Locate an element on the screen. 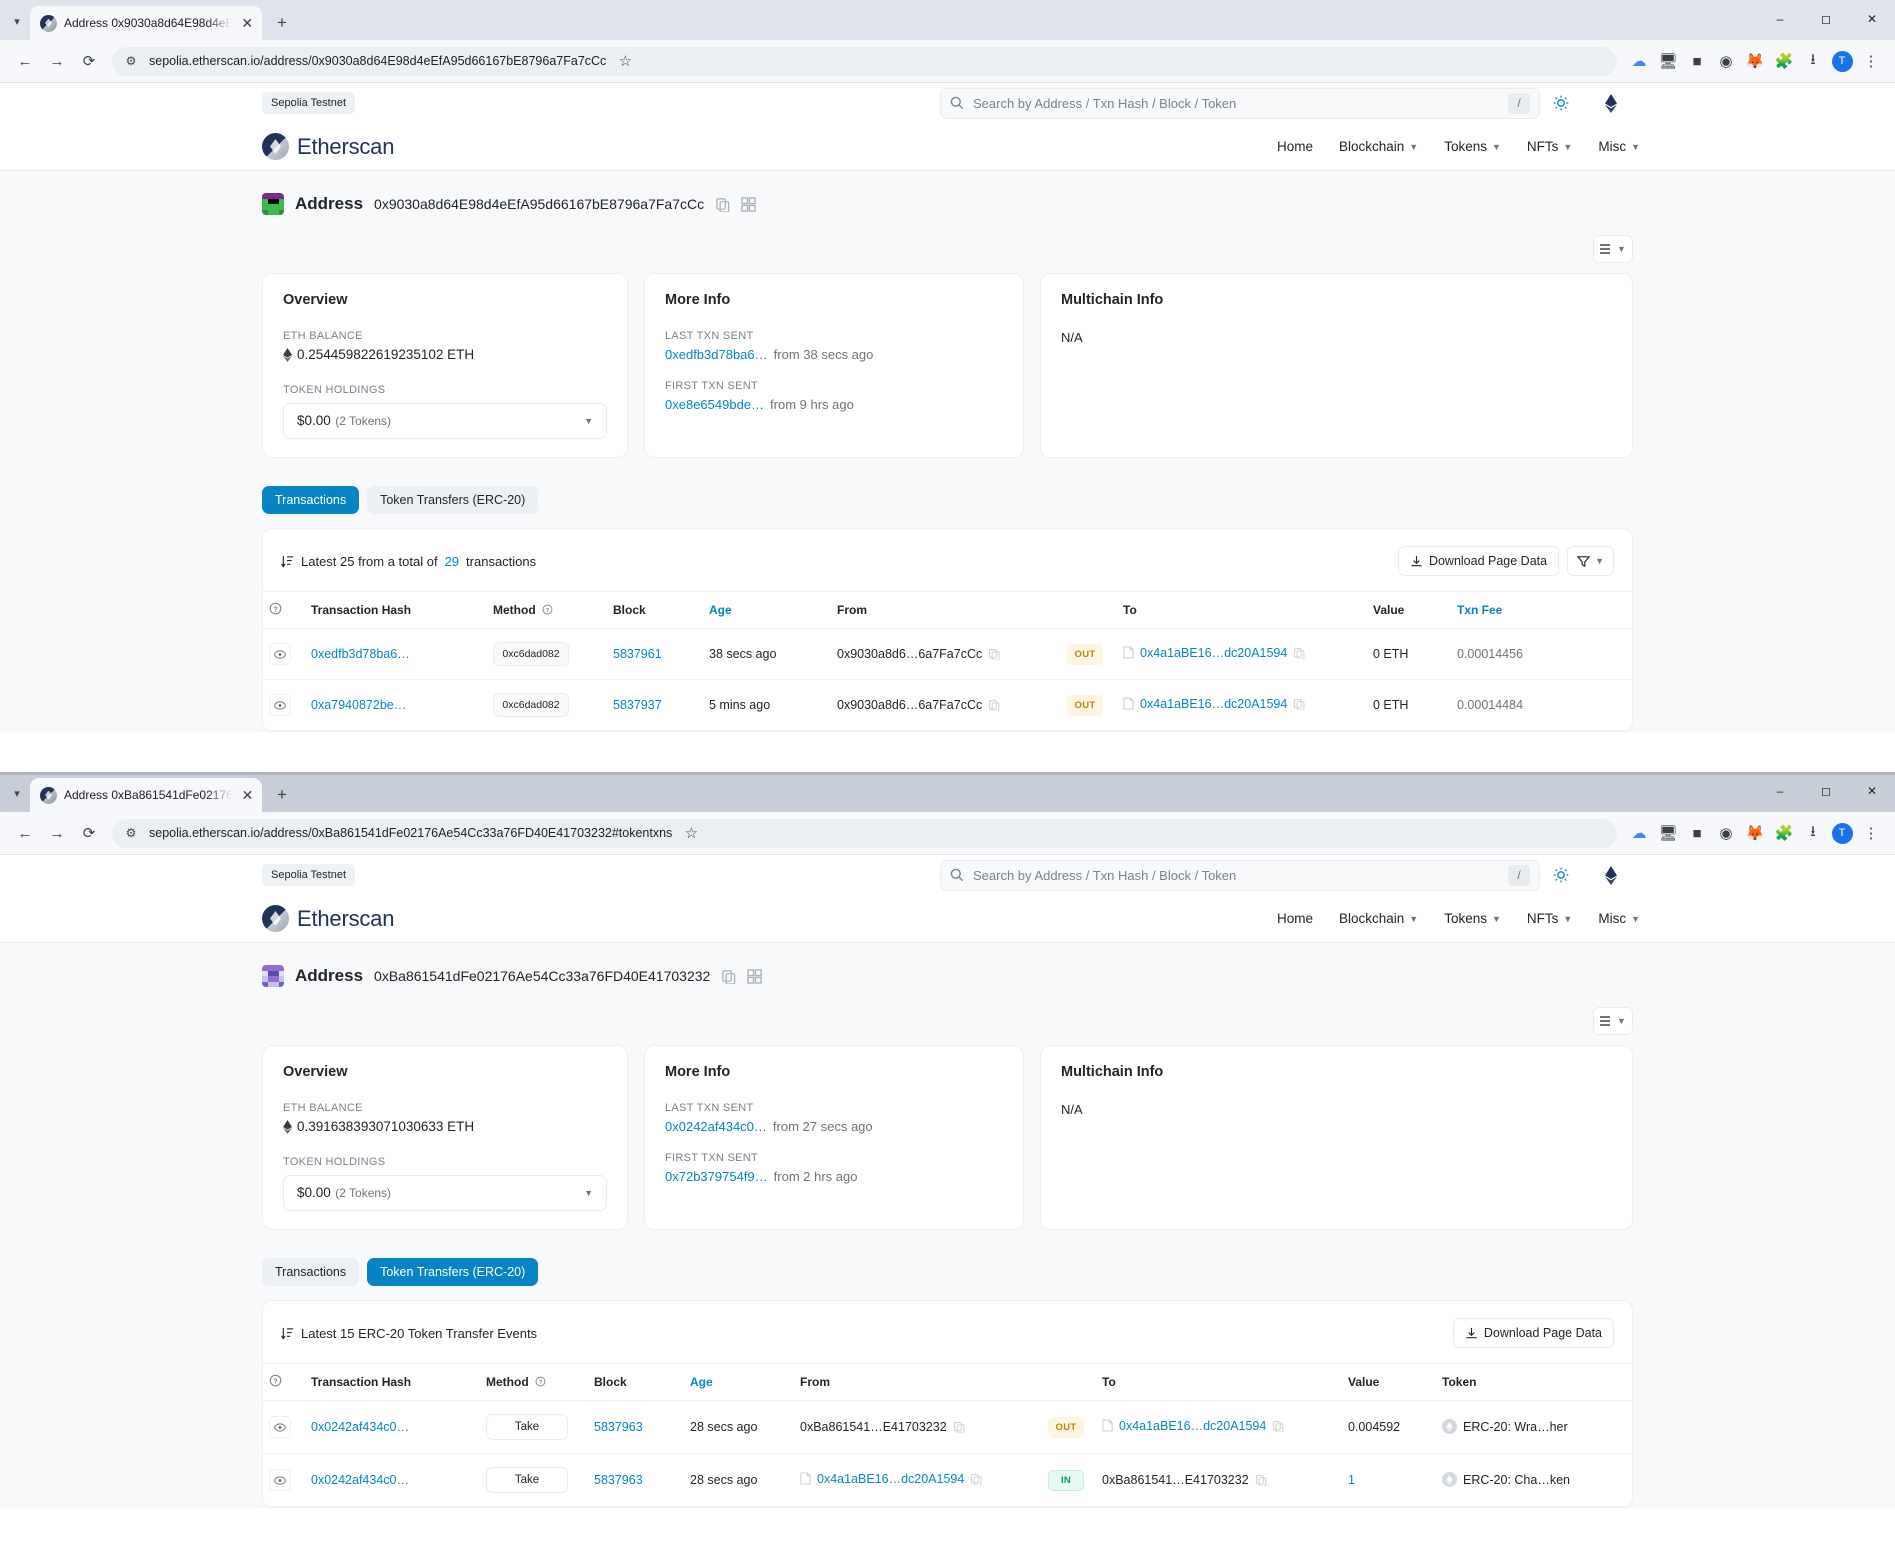 The width and height of the screenshot is (1895, 1542). reload-icon: ⟳ is located at coordinates (89, 61).